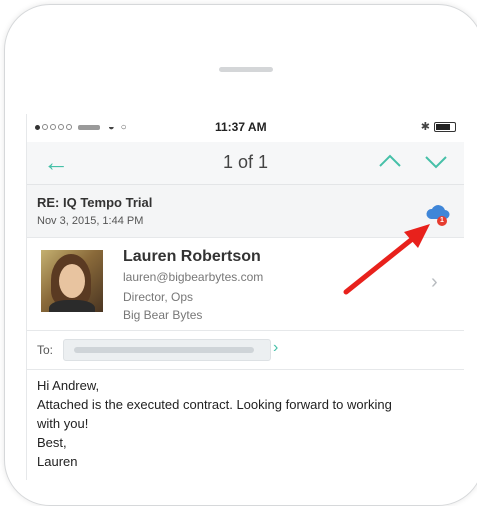  What do you see at coordinates (241, 127) in the screenshot?
I see `status-time: 11:37 AM` at bounding box center [241, 127].